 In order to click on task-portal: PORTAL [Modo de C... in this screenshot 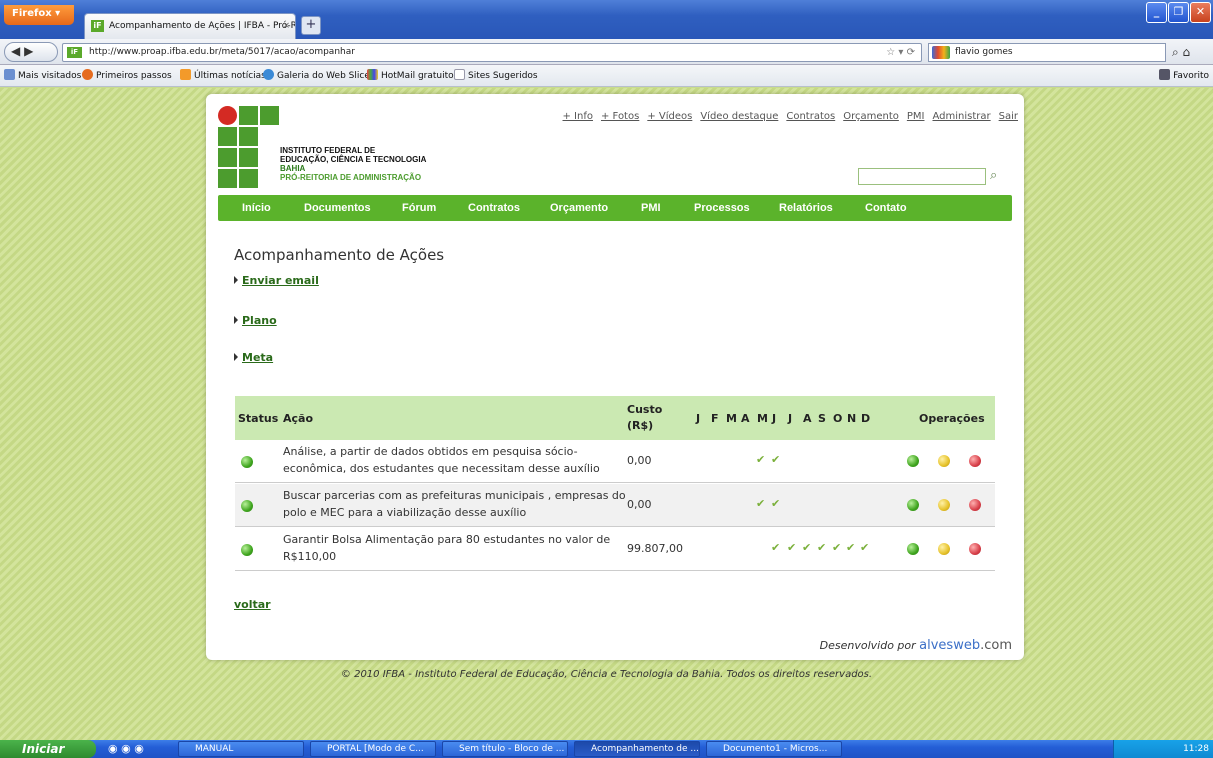, I will do `click(373, 749)`.